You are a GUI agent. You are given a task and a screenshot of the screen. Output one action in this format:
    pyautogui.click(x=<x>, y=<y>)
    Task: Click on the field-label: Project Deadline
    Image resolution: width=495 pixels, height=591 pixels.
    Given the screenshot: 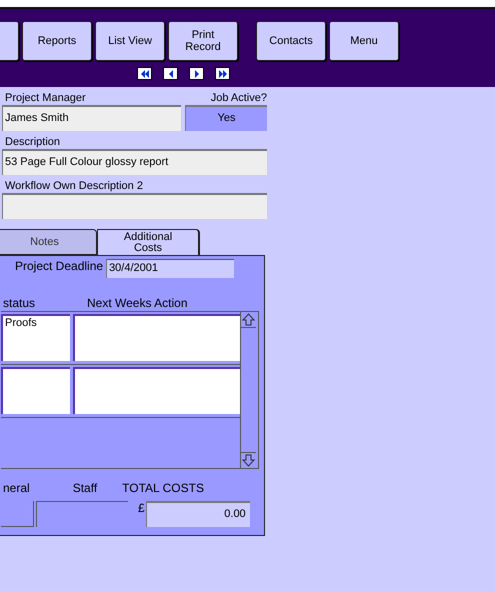 What is the action you would take?
    pyautogui.click(x=59, y=266)
    